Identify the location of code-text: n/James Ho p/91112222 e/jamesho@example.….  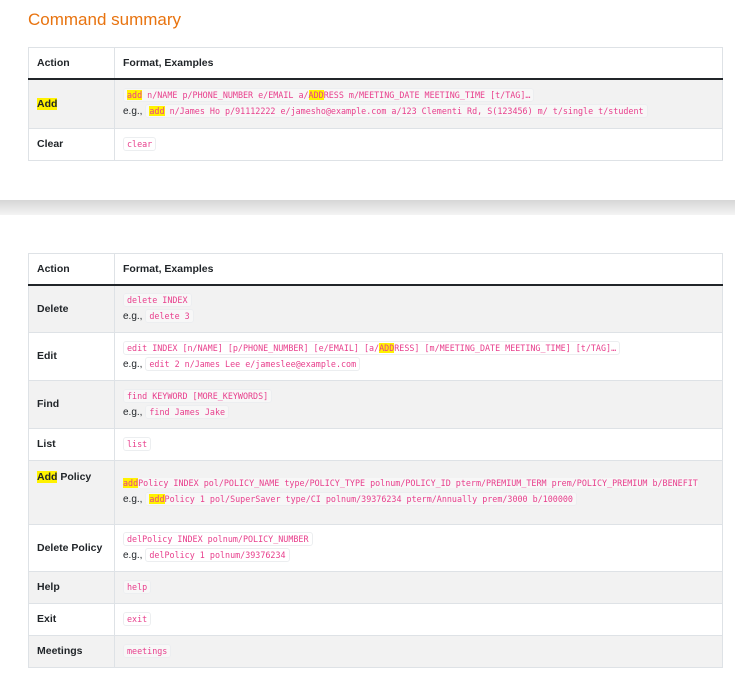
(404, 111).